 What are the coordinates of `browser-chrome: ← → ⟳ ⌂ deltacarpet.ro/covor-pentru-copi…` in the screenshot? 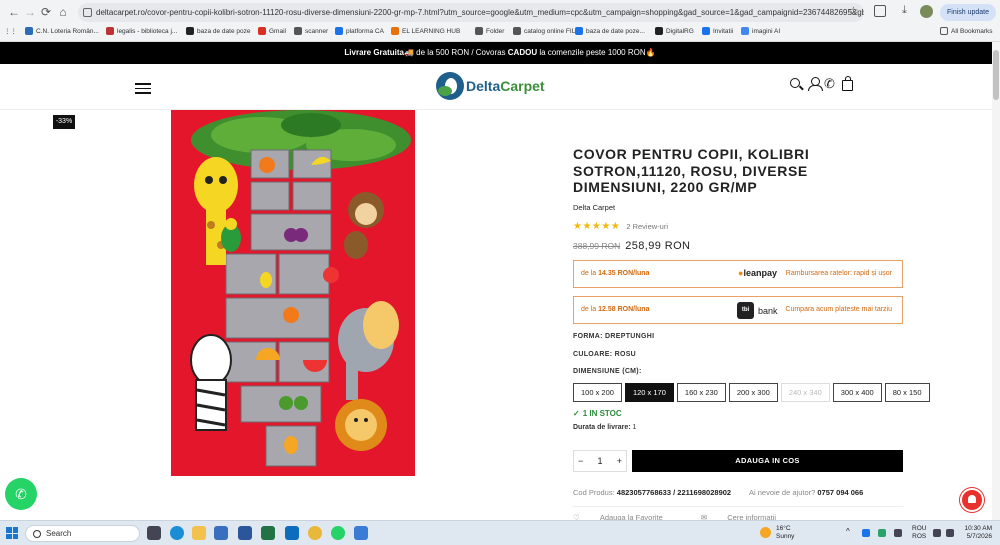 It's located at (500, 21).